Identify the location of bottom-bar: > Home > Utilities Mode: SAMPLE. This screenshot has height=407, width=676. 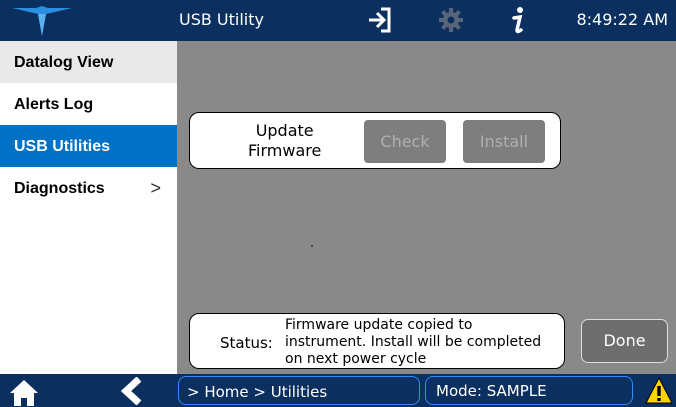
(338, 390).